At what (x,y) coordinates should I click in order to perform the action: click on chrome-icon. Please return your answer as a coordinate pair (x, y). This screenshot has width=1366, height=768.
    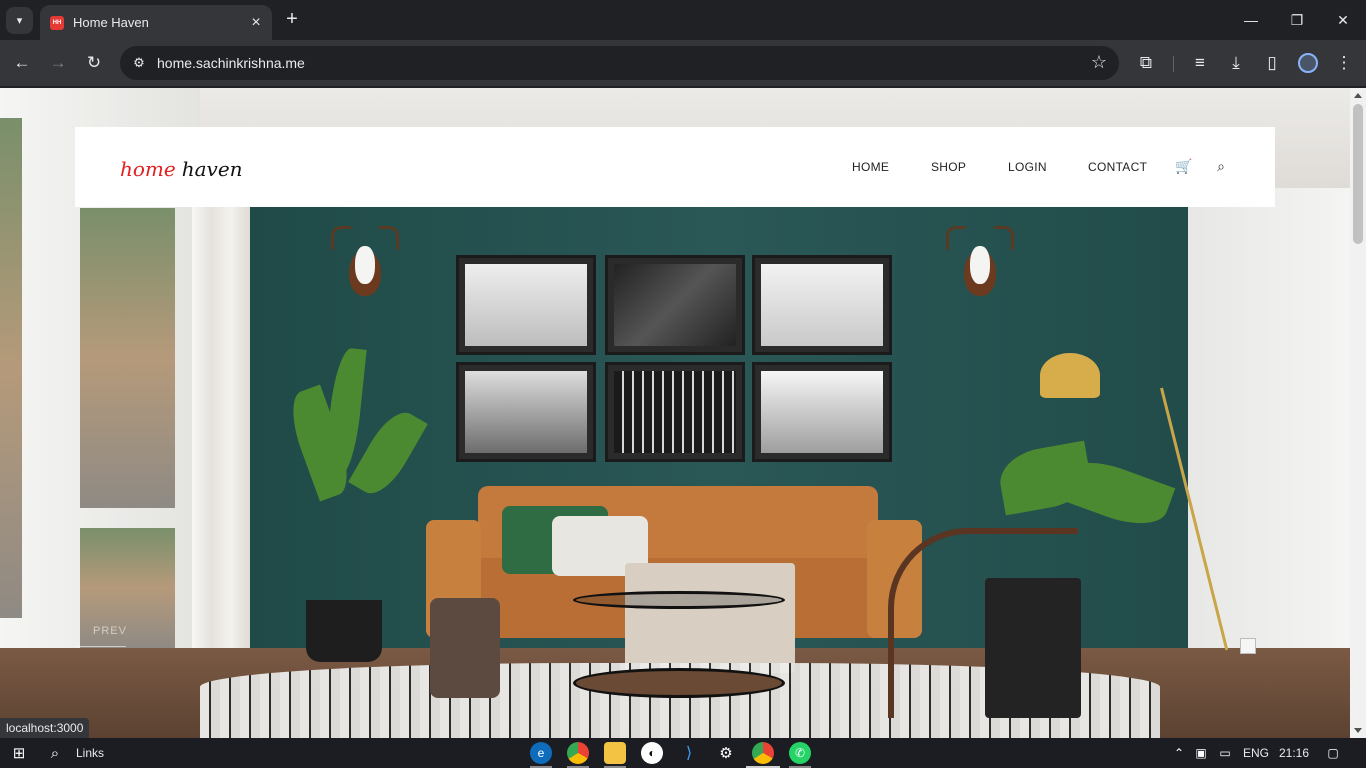
    Looking at the image, I should click on (578, 753).